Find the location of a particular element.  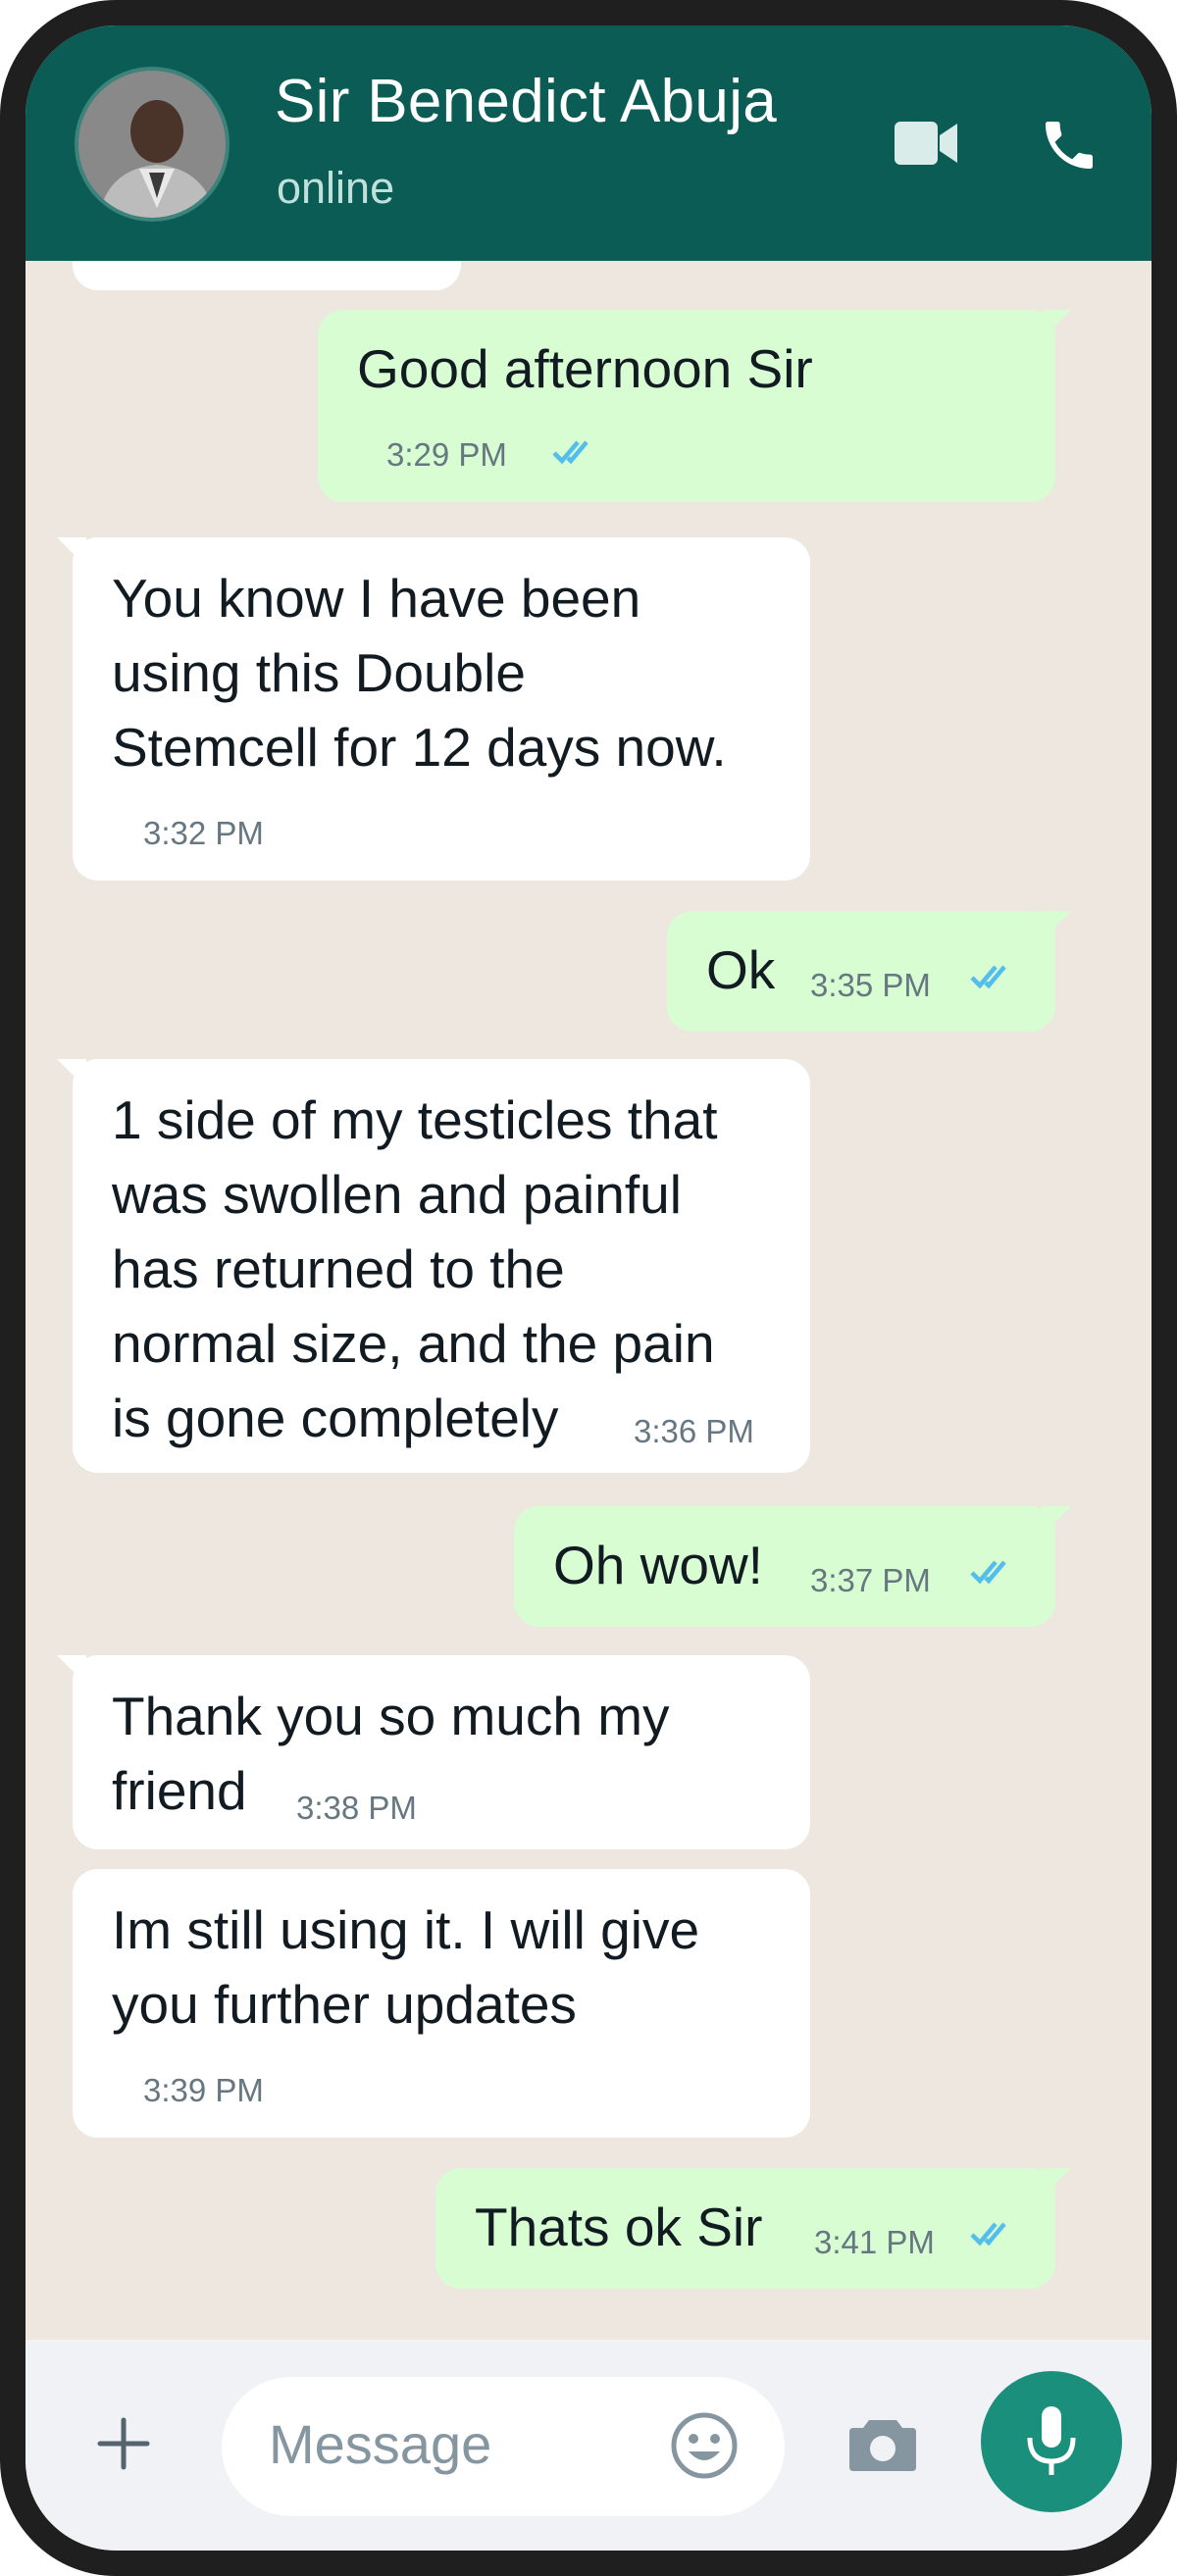

message-placeholder: Message is located at coordinates (381, 2444).